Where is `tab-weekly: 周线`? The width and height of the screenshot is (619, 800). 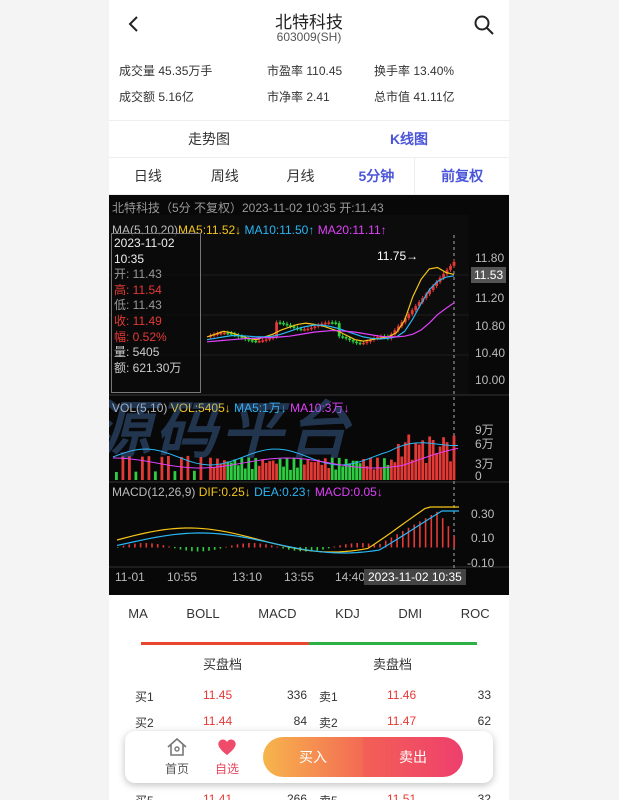 tab-weekly: 周线 is located at coordinates (225, 176).